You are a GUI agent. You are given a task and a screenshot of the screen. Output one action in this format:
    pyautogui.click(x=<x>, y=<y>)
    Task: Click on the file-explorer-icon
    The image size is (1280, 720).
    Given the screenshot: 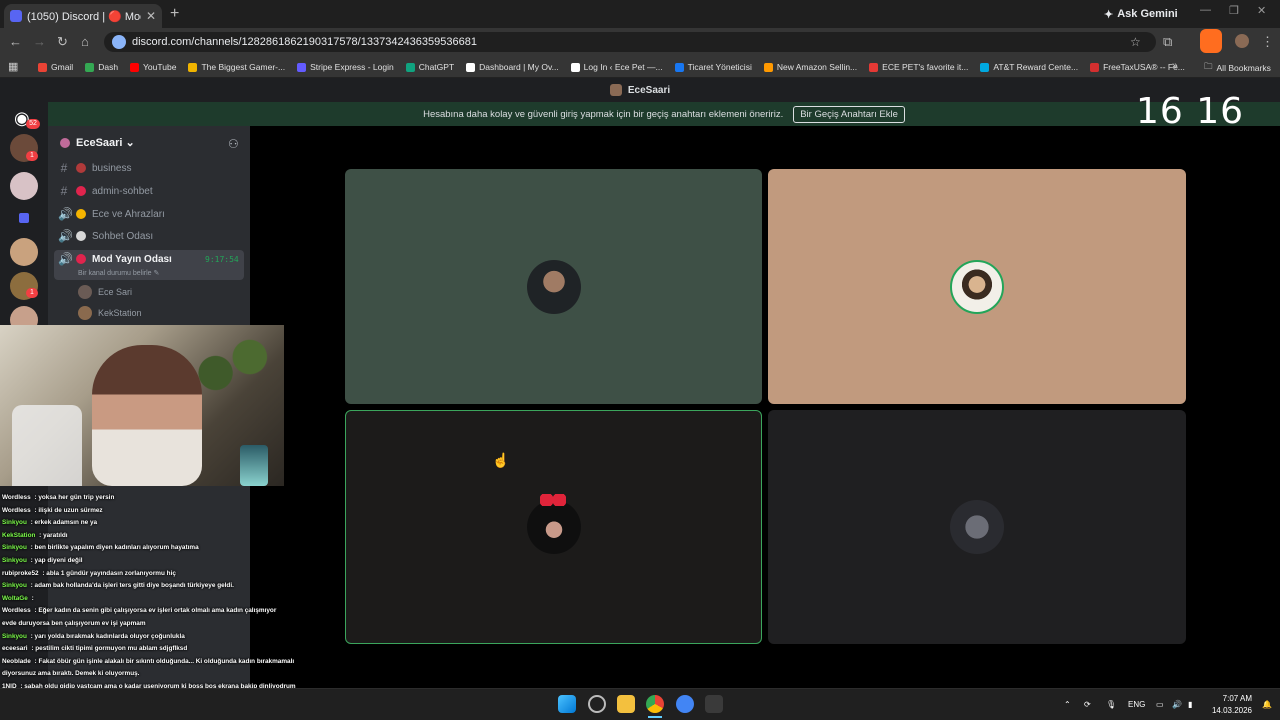 What is the action you would take?
    pyautogui.click(x=626, y=704)
    